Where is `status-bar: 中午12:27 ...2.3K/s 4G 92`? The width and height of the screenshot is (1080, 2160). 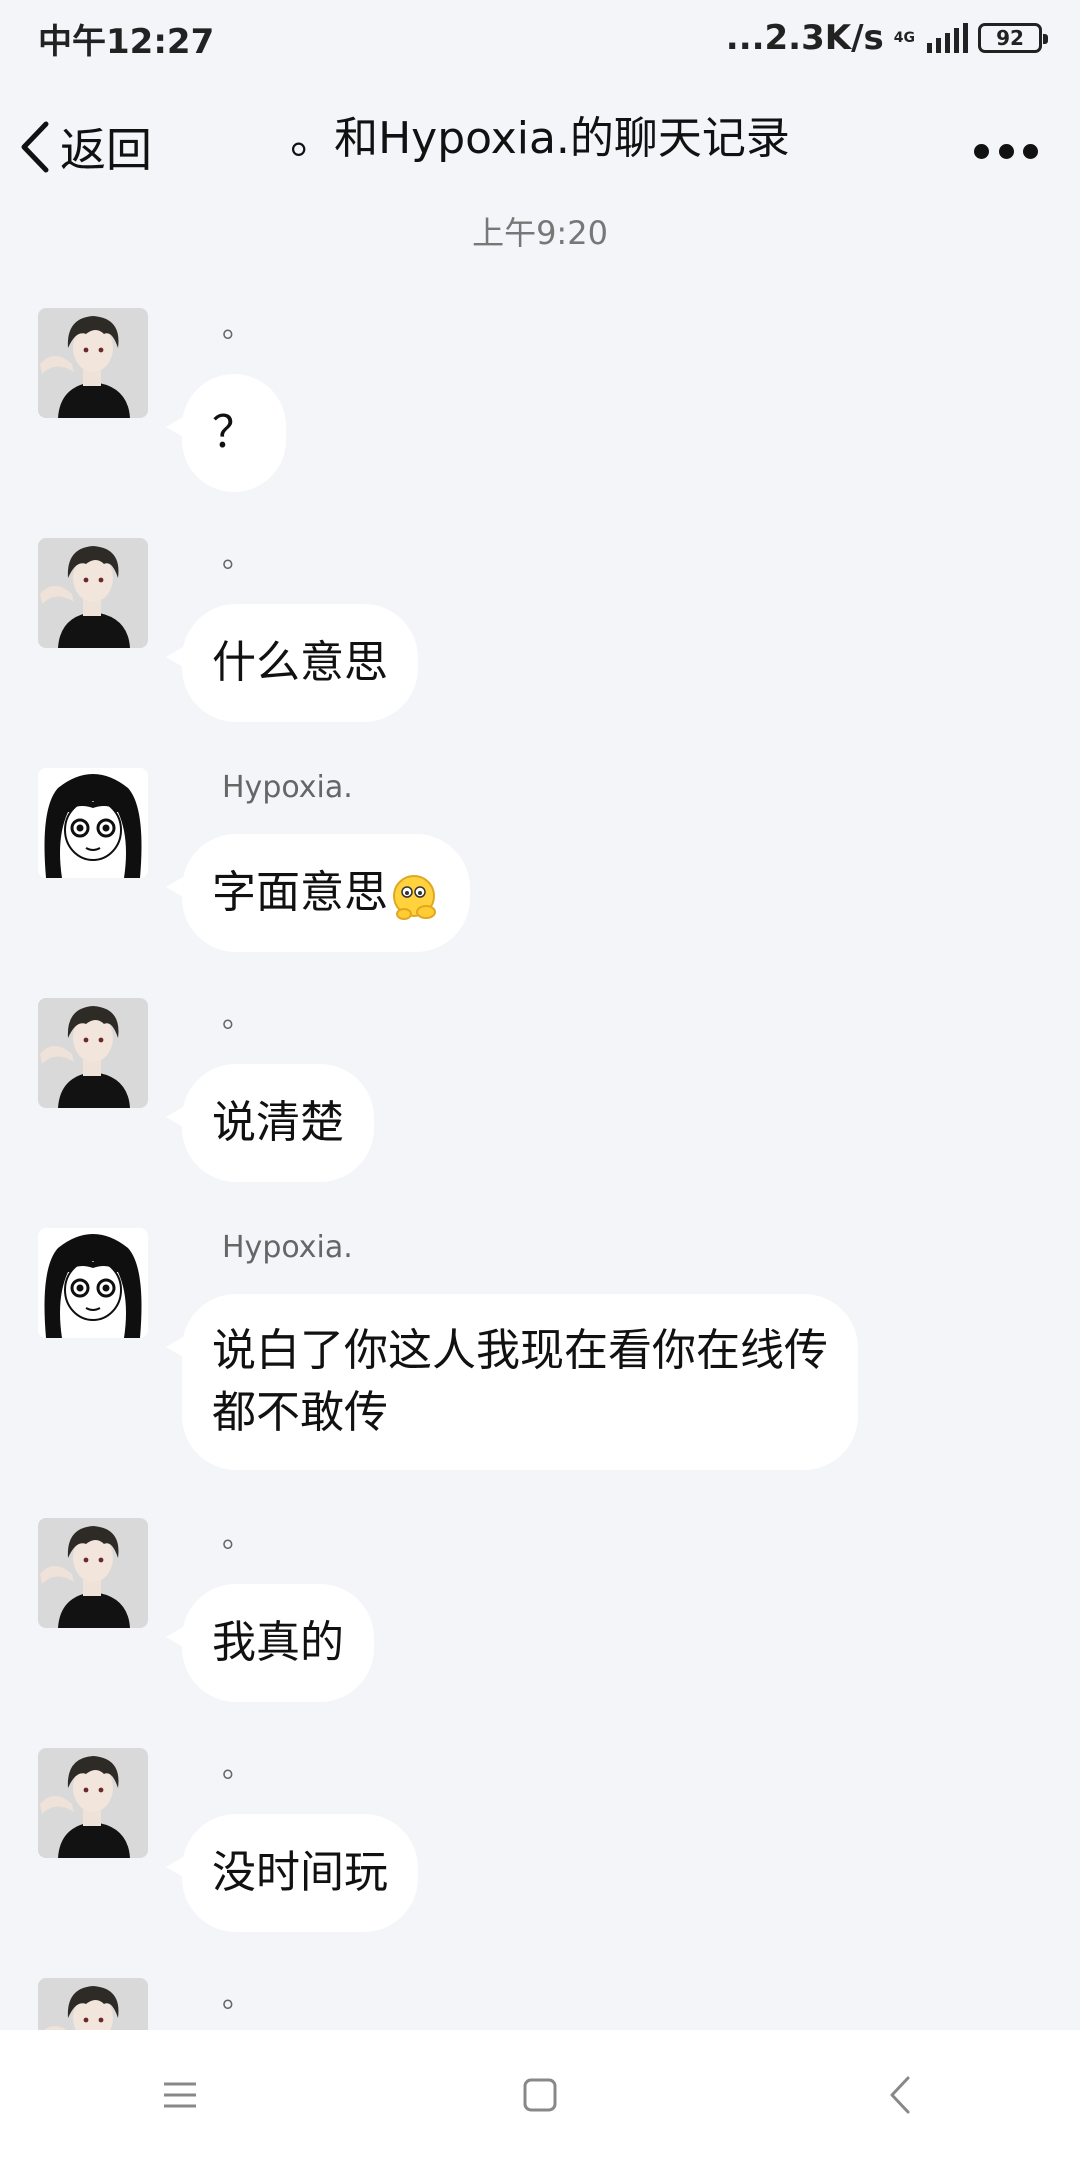
status-bar: 中午12:27 ...2.3K/s 4G 92 is located at coordinates (540, 38).